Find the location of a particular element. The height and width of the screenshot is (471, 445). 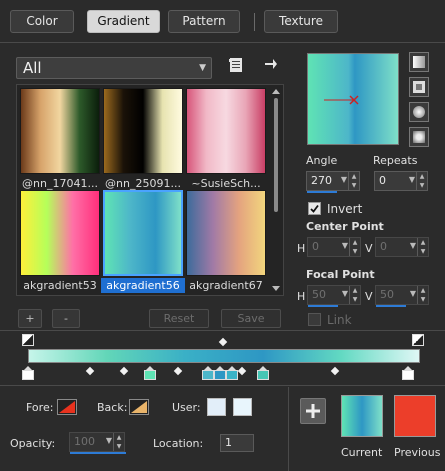

gradient-thumbnail-selected: akgradient56 is located at coordinates (143, 241).